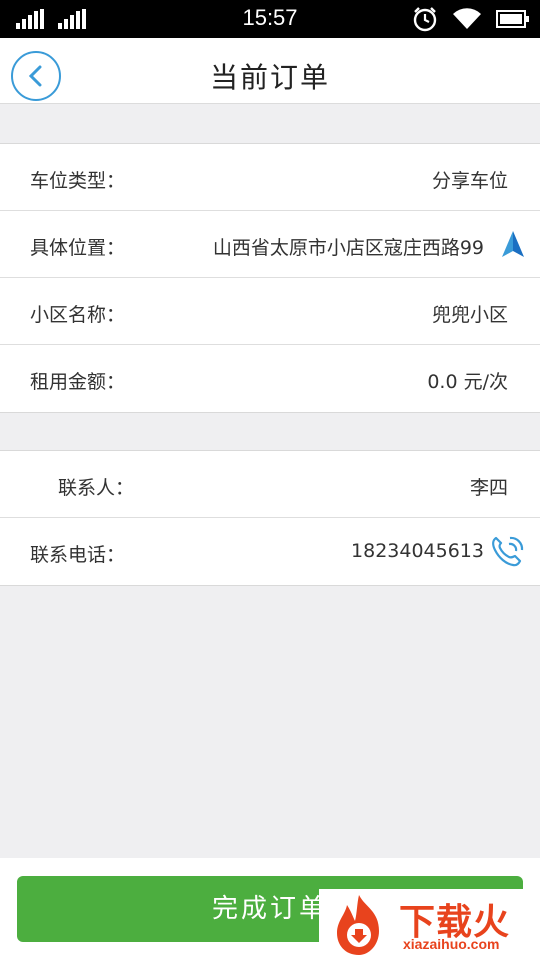  Describe the element at coordinates (270, 378) in the screenshot. I see `rent-amount-row: 租用金额： 0.0 元/次` at that location.